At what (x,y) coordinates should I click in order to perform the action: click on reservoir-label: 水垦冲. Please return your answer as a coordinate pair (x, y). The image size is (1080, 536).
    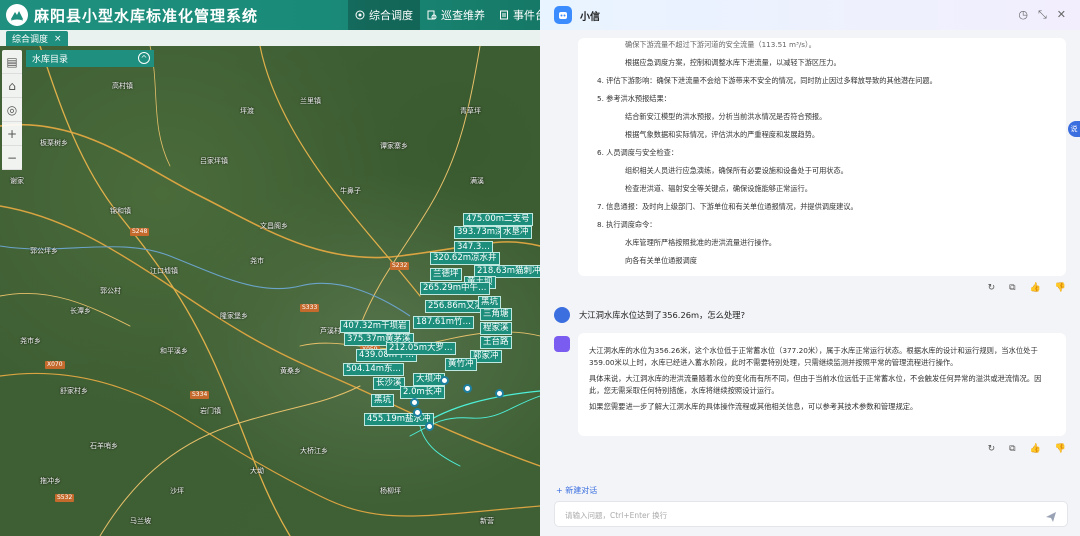
    Looking at the image, I should click on (516, 232).